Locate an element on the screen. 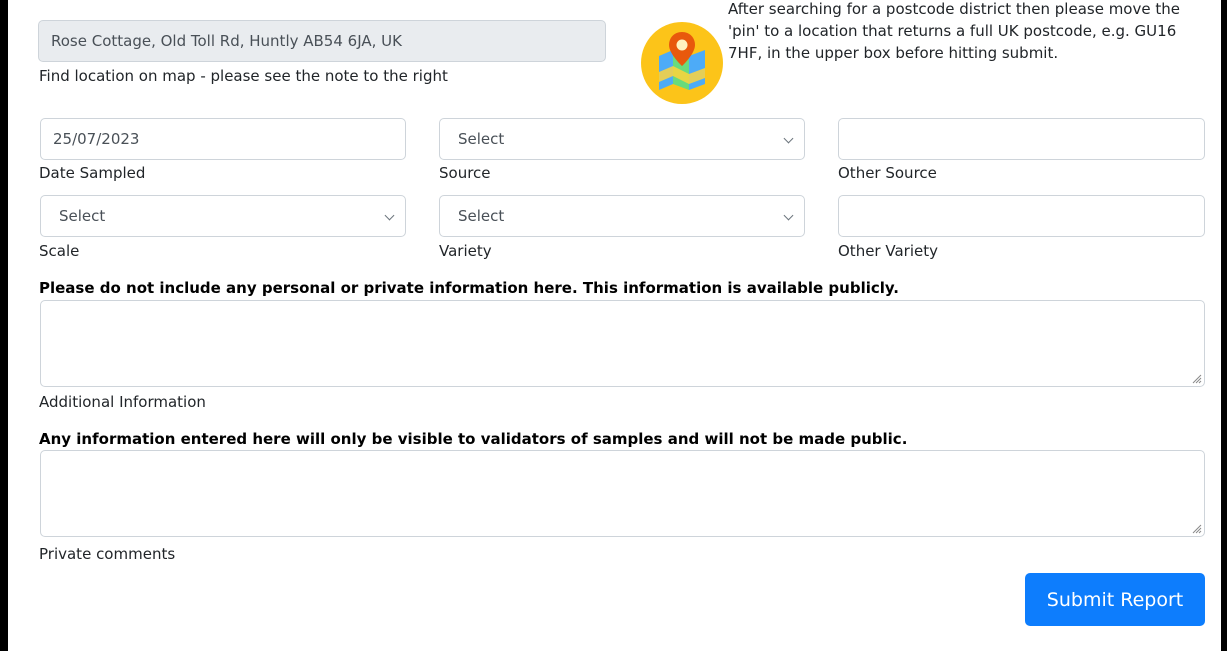  scale-select: Select is located at coordinates (223, 216).